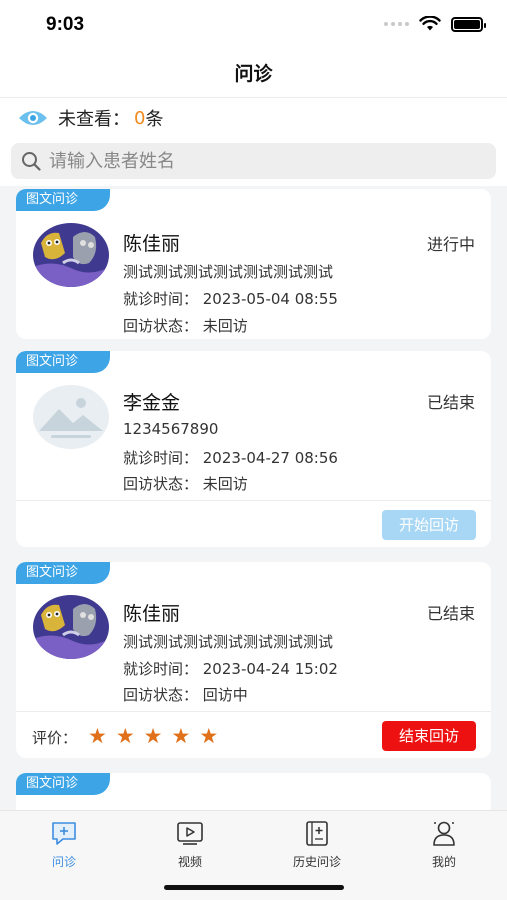  I want to click on tab-label: 视频, so click(189, 862).